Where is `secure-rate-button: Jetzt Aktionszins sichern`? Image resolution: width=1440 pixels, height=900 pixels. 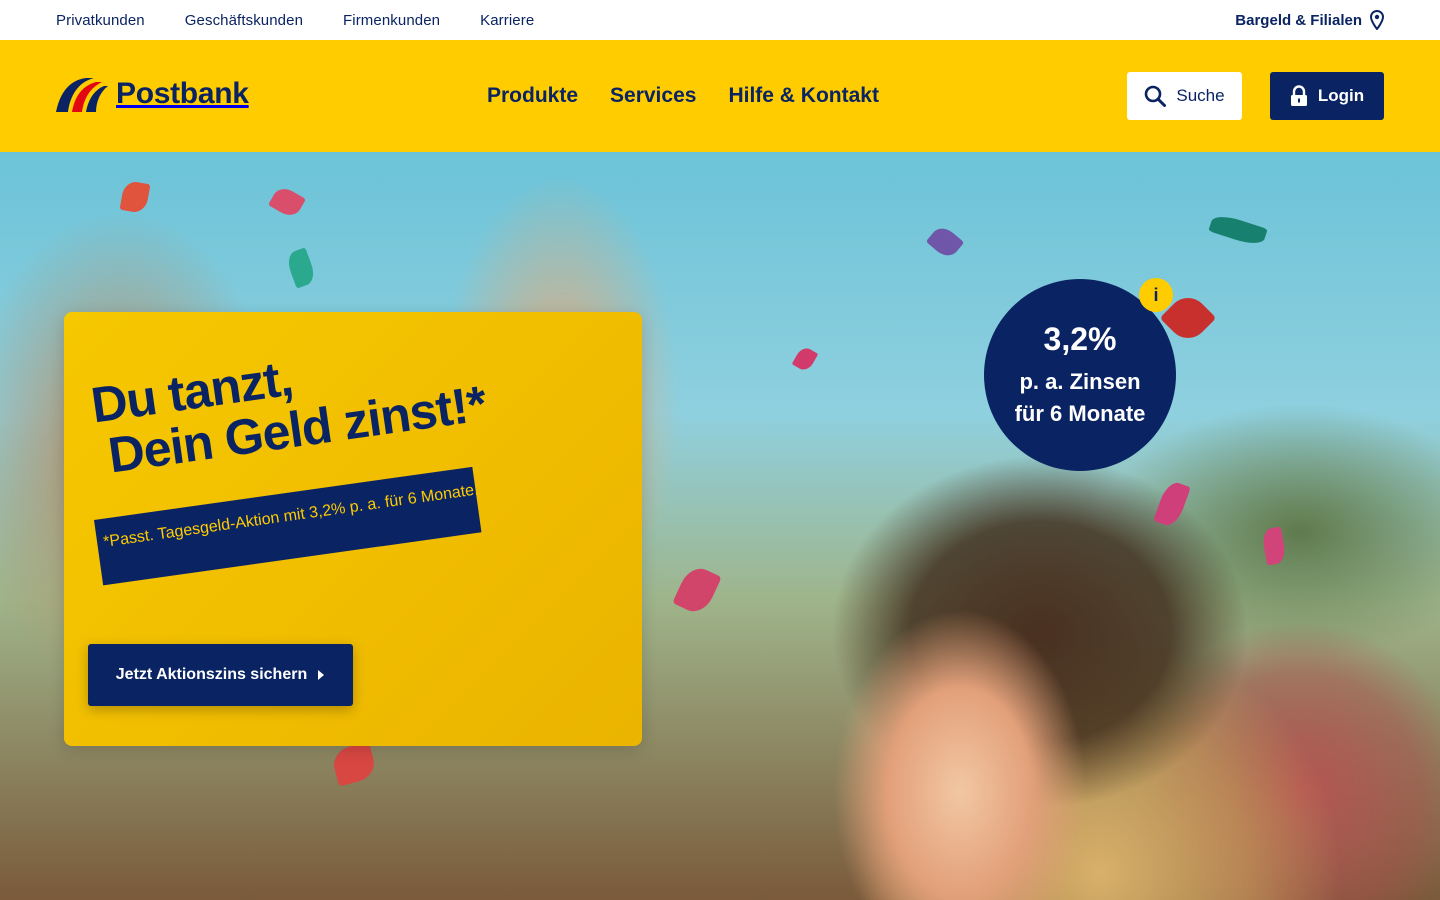 secure-rate-button: Jetzt Aktionszins sichern is located at coordinates (220, 675).